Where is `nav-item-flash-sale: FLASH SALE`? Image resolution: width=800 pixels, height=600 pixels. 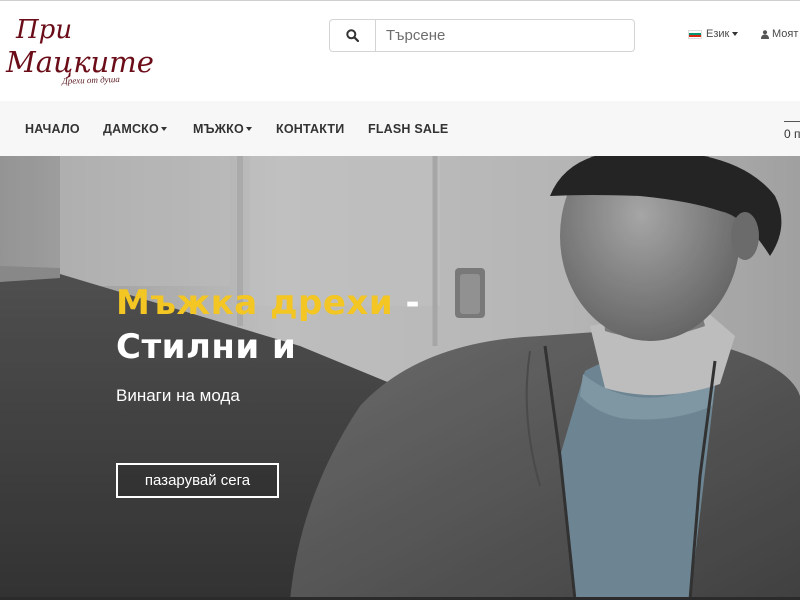
nav-item-flash-sale: FLASH SALE is located at coordinates (408, 129).